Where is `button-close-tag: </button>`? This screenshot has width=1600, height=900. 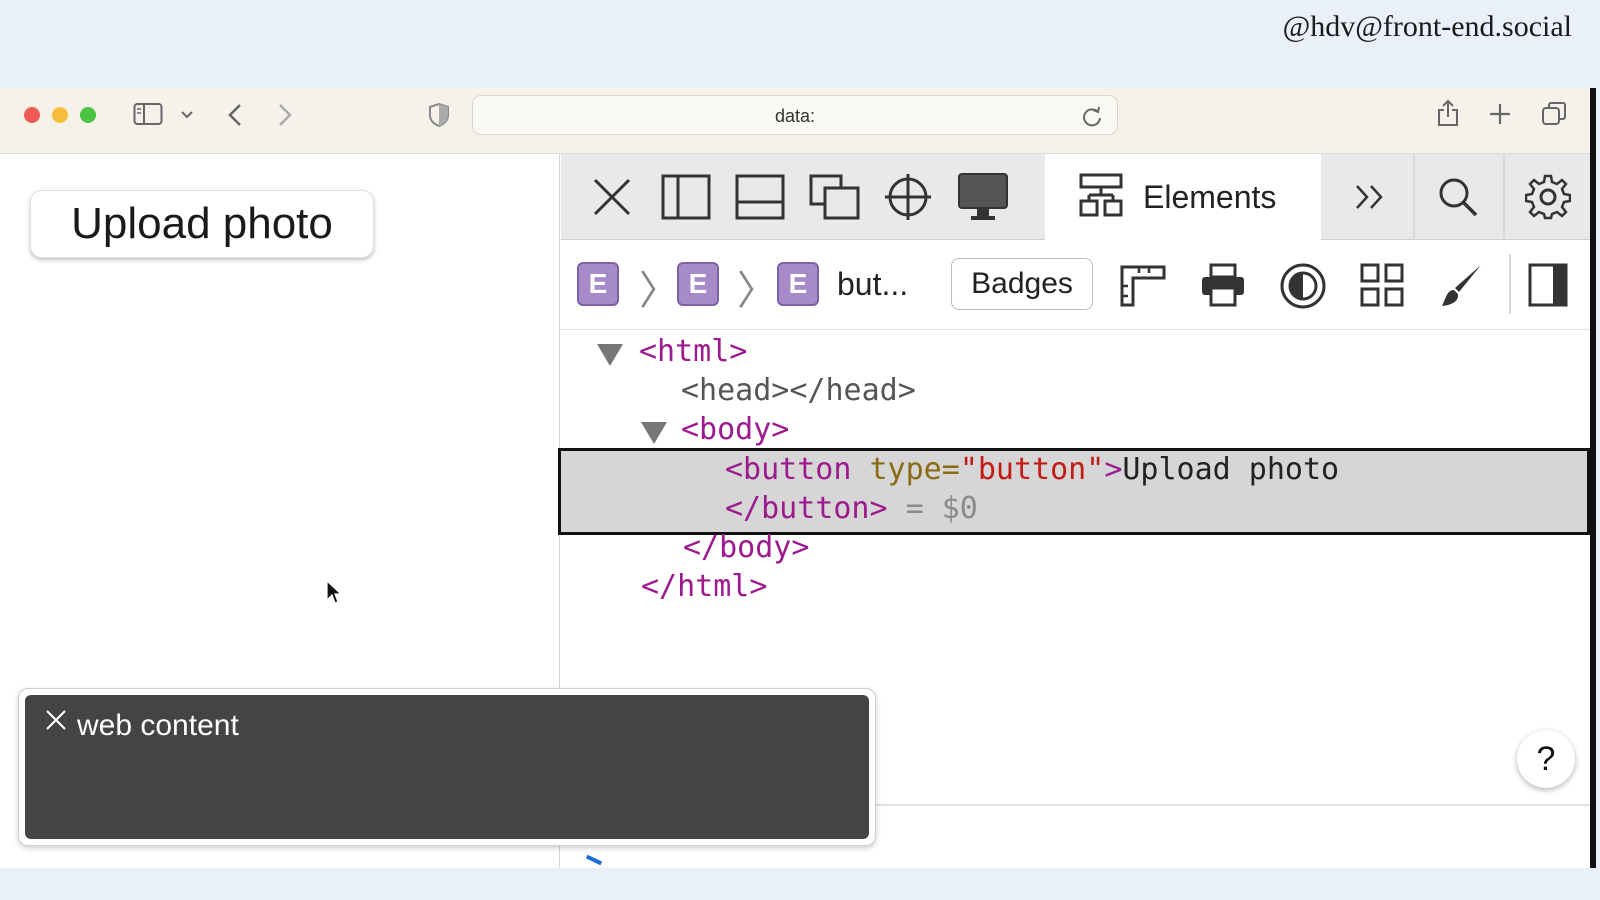
button-close-tag: </button> is located at coordinates (806, 508).